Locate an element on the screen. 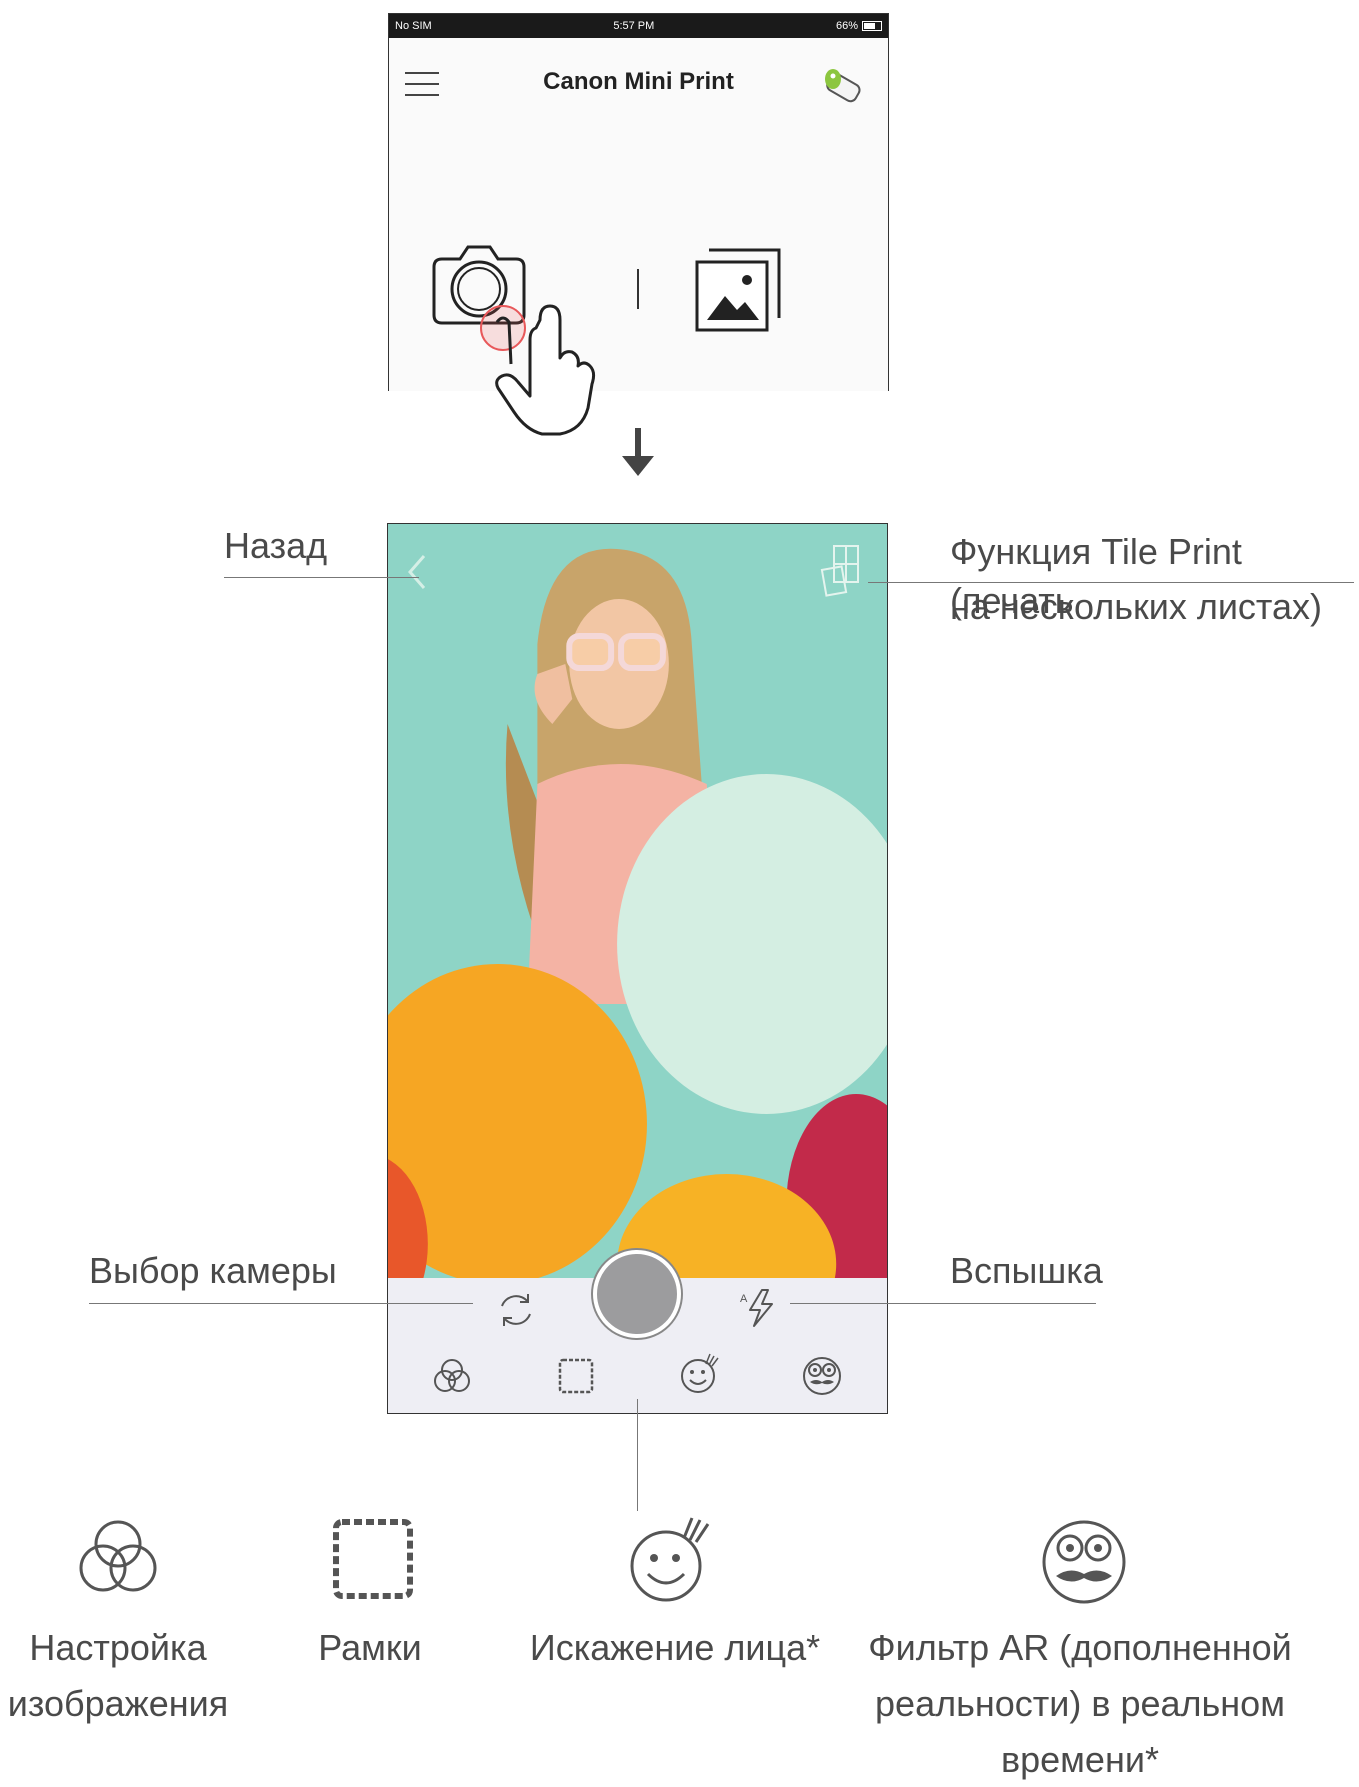 The width and height of the screenshot is (1359, 1787). camera-toolbar: A is located at coordinates (637, 1331).